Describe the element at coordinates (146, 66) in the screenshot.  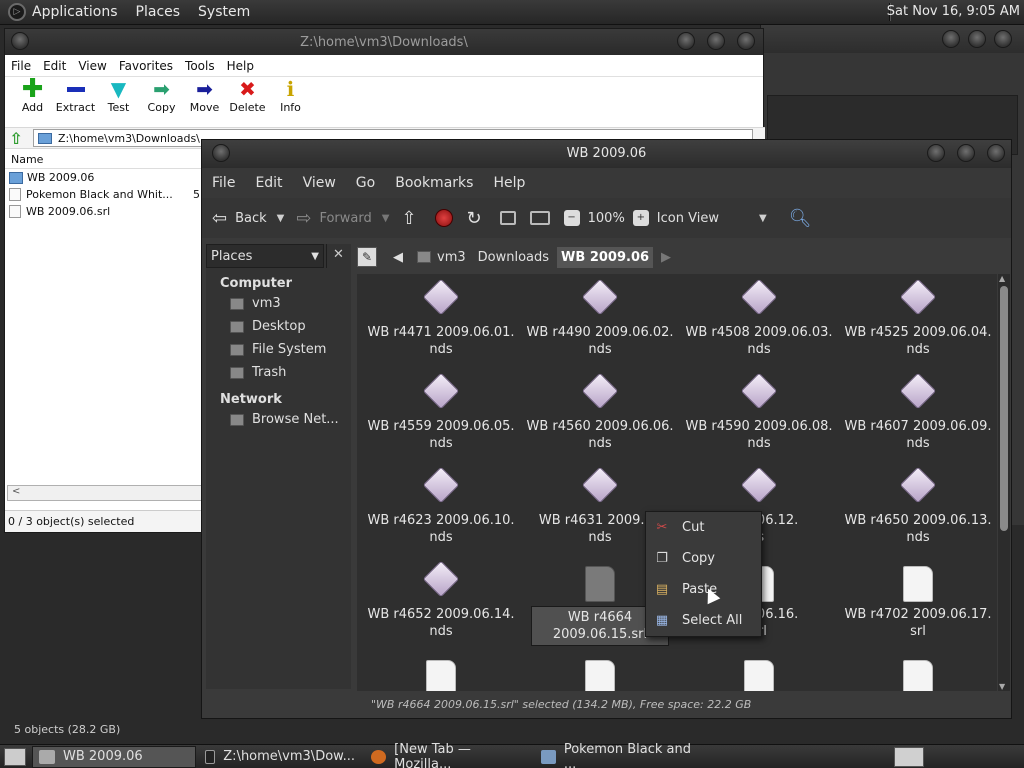
I see `menu-favorites: Favorites` at that location.